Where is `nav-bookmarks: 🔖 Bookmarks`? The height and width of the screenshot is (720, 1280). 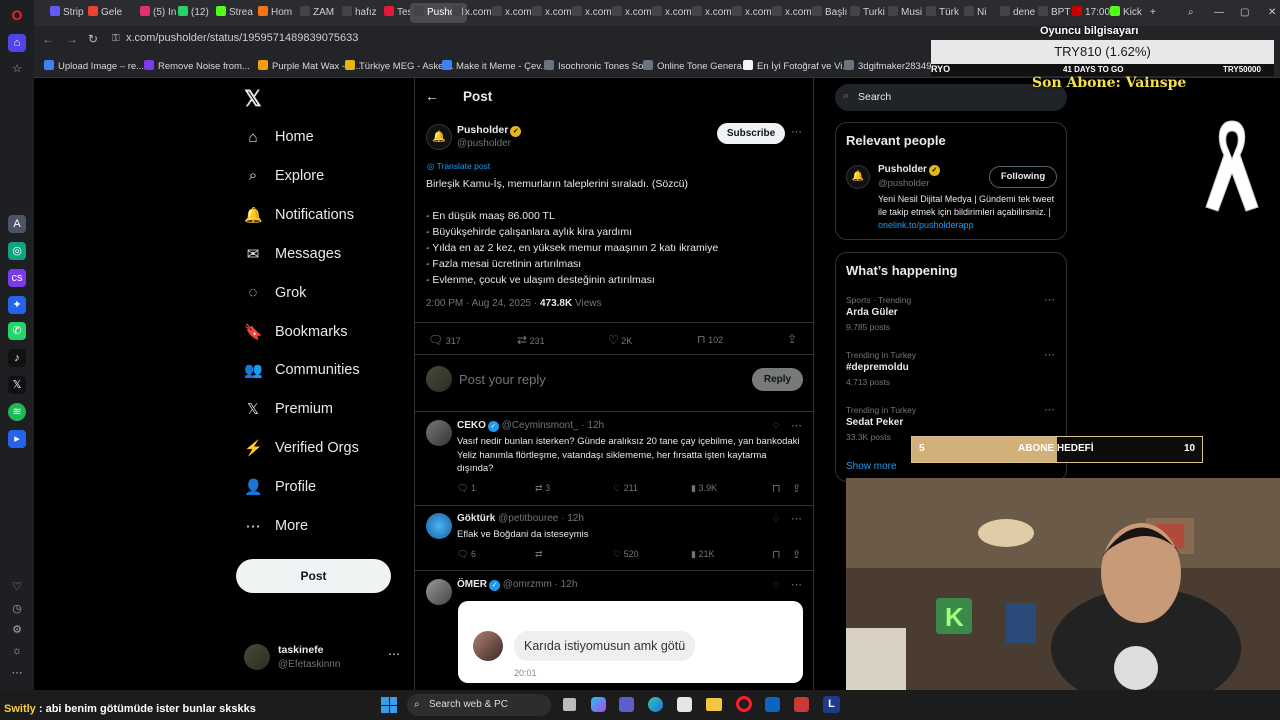
nav-bookmarks: 🔖 Bookmarks is located at coordinates (296, 332).